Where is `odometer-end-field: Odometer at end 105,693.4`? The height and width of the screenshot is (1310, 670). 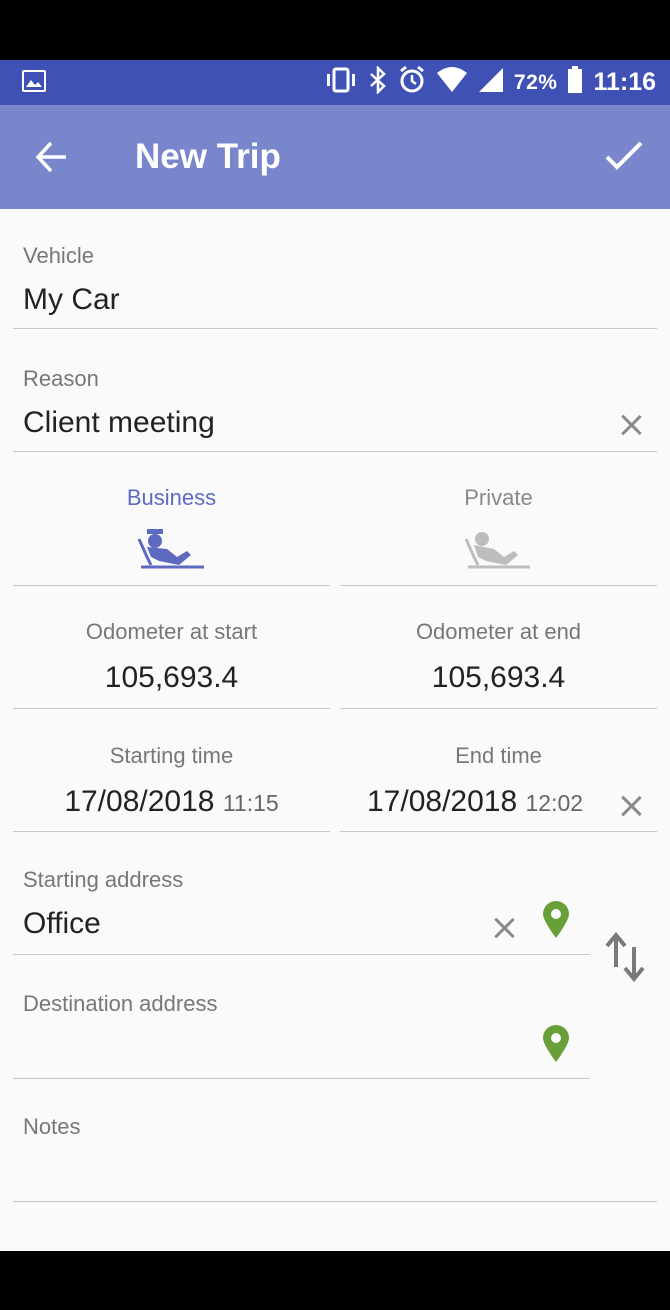 odometer-end-field: Odometer at end 105,693.4 is located at coordinates (498, 661).